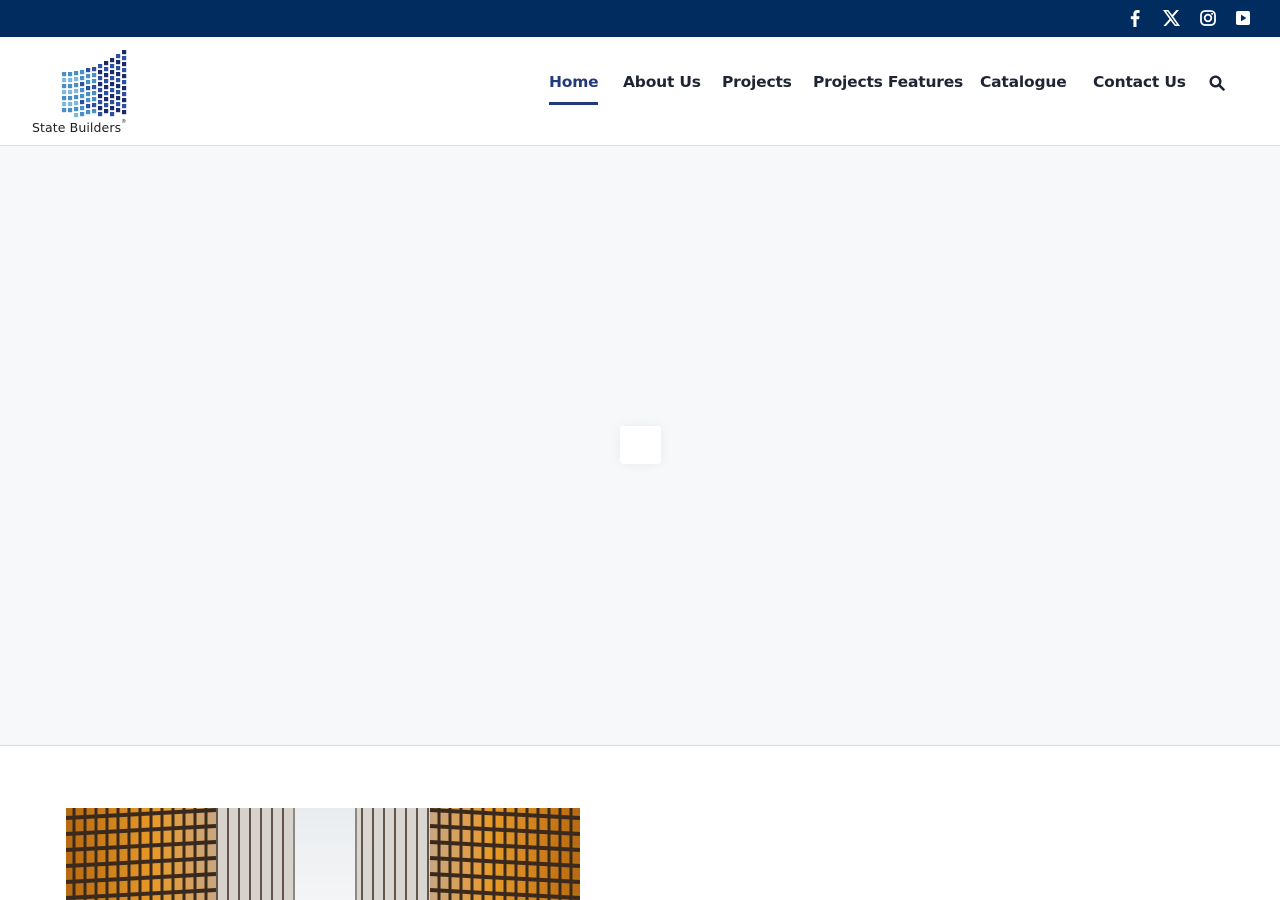  Describe the element at coordinates (757, 89) in the screenshot. I see `nav-projects: Projects` at that location.